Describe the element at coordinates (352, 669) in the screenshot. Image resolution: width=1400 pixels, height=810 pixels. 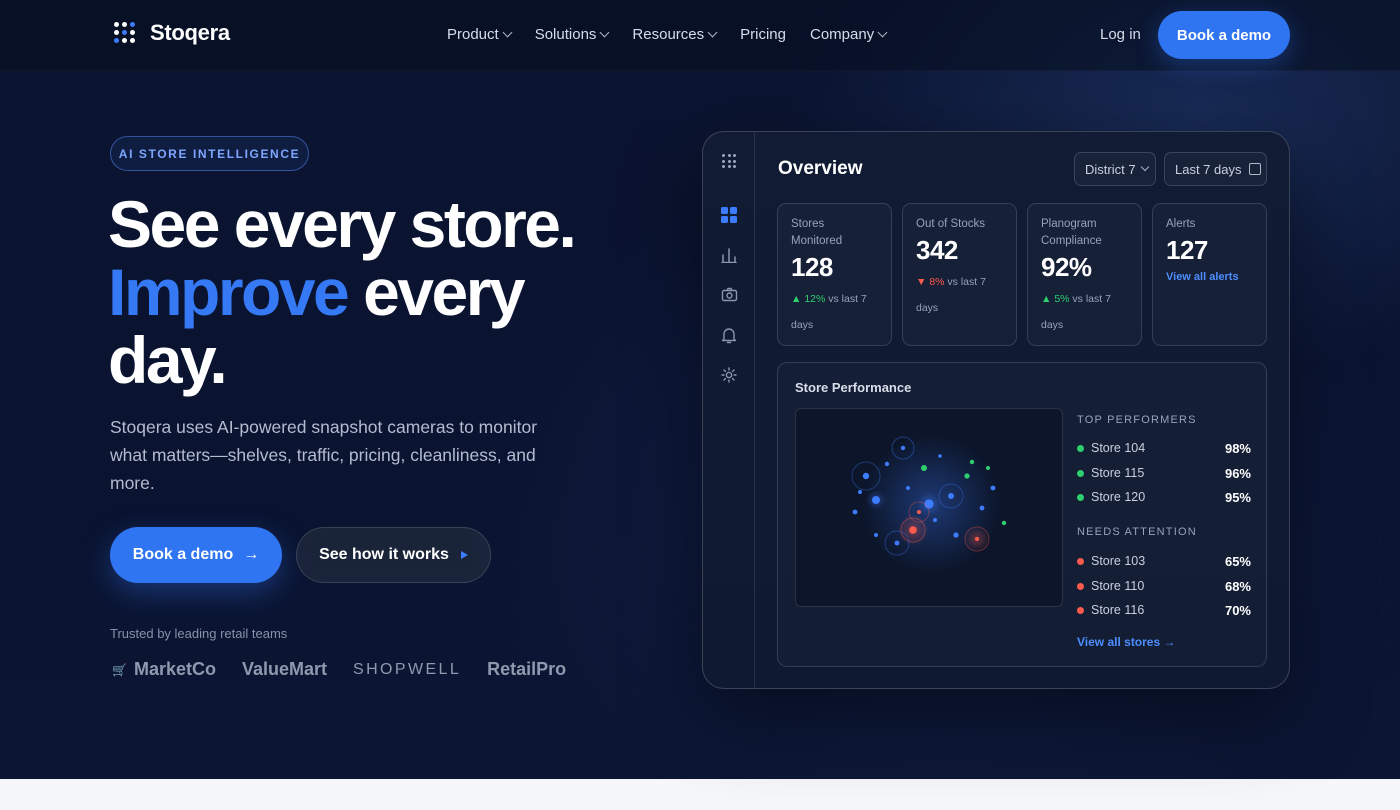
I see `brand-logos: 🛒 MarketCo ValueMart SHOPWELL RetailPro` at that location.